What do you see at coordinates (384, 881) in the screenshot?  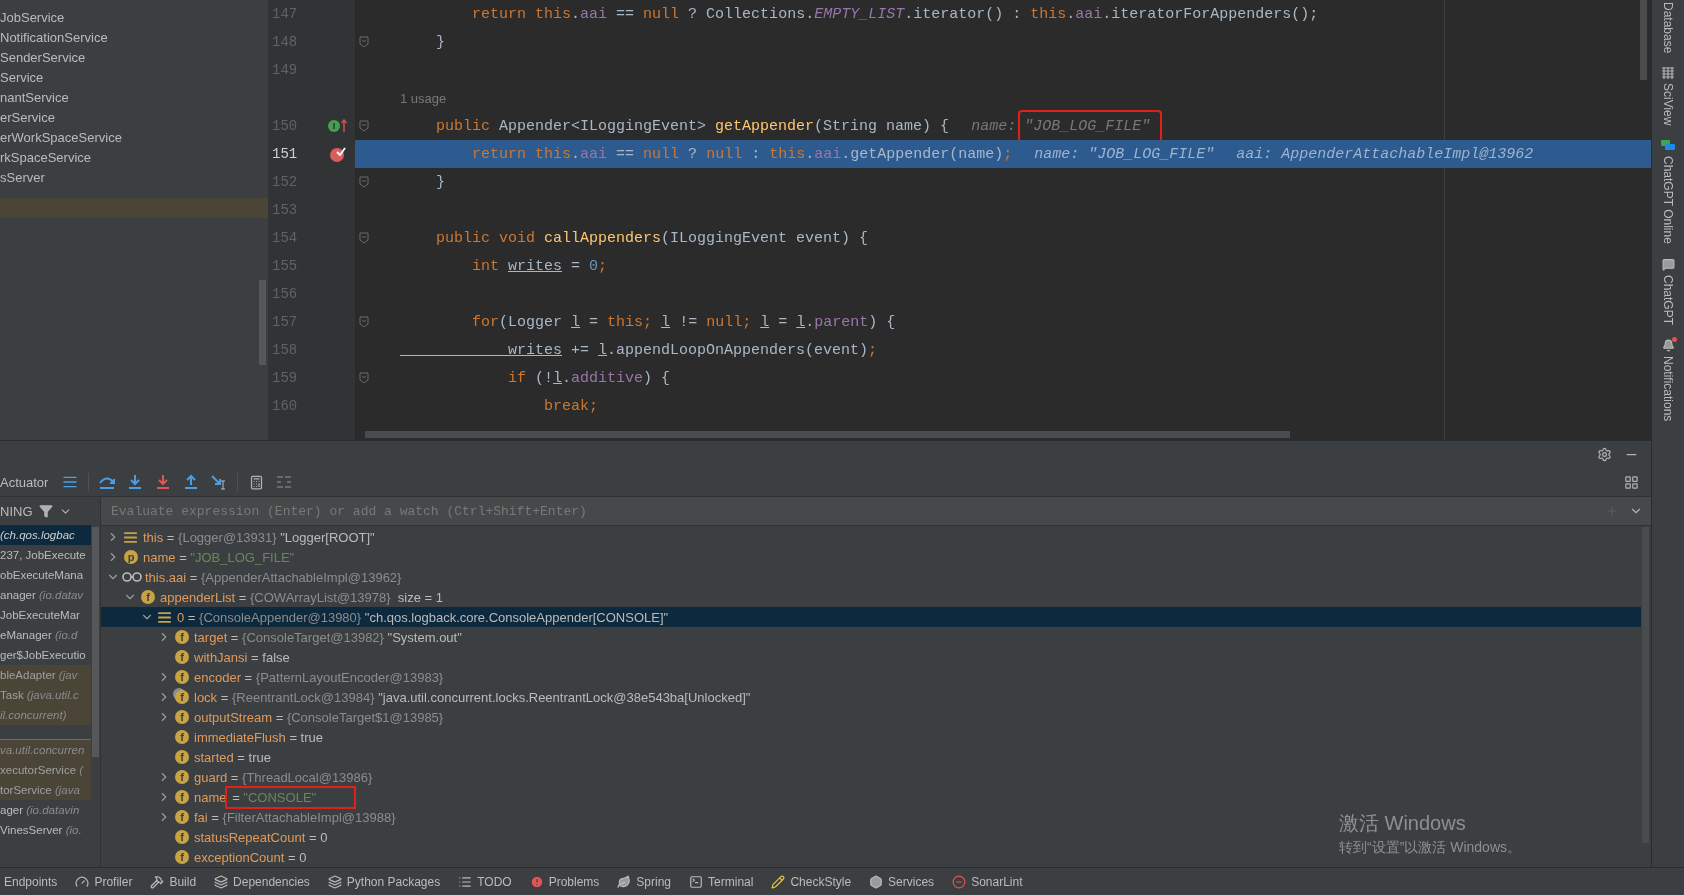 I see `tool-window-button: Python Packages` at bounding box center [384, 881].